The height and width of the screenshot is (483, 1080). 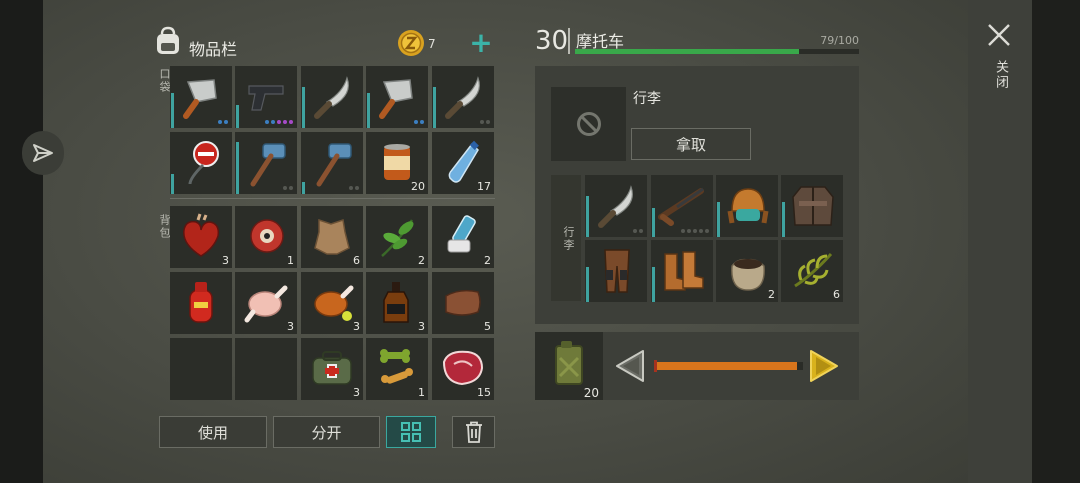 I want to click on split-button: 分开, so click(x=326, y=432).